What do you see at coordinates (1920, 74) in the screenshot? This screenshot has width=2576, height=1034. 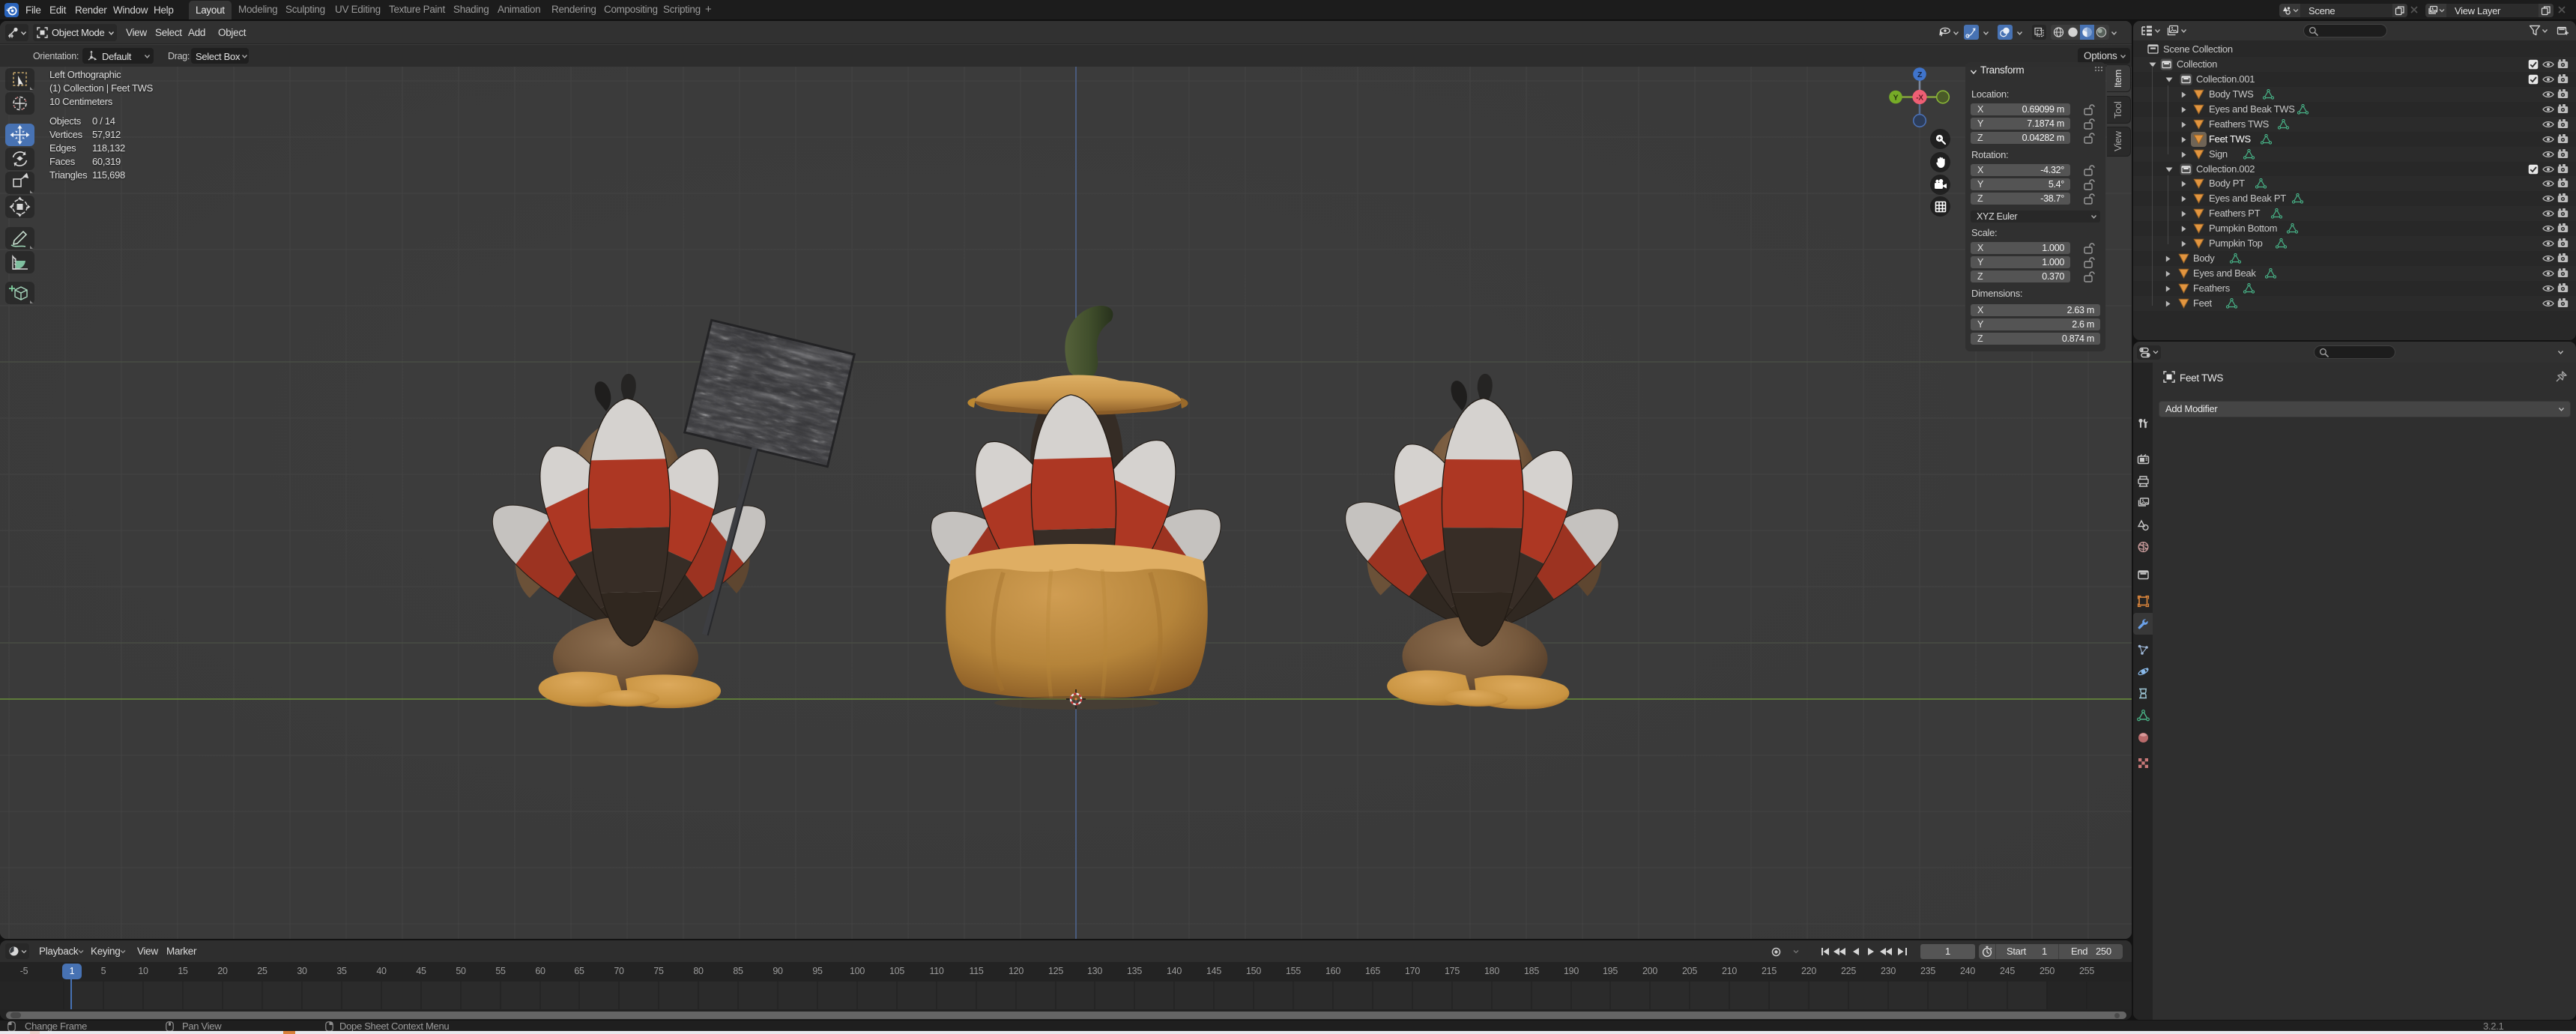 I see `svg-text: Z` at bounding box center [1920, 74].